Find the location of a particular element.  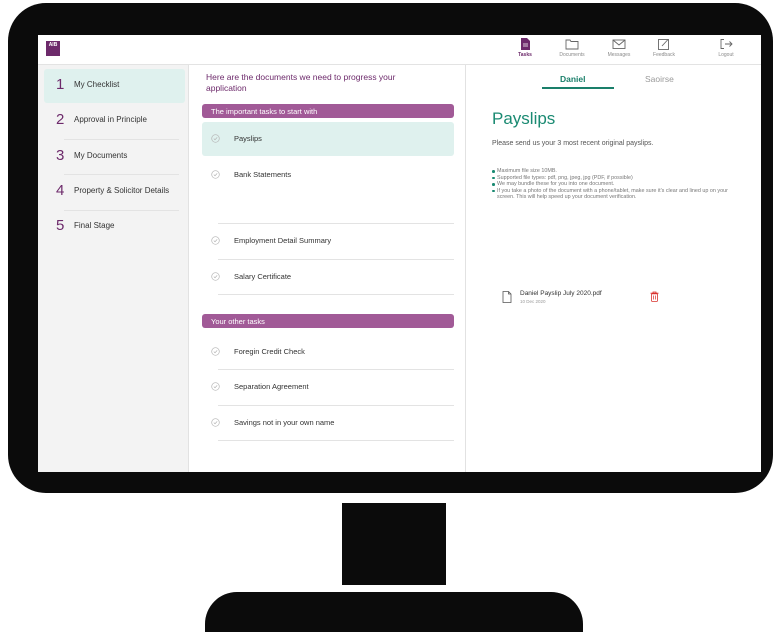

nav-documents: Documents is located at coordinates (572, 48).